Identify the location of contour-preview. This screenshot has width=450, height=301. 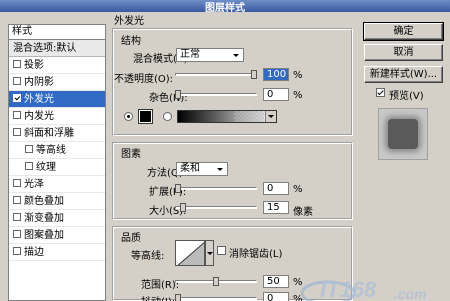
(190, 253).